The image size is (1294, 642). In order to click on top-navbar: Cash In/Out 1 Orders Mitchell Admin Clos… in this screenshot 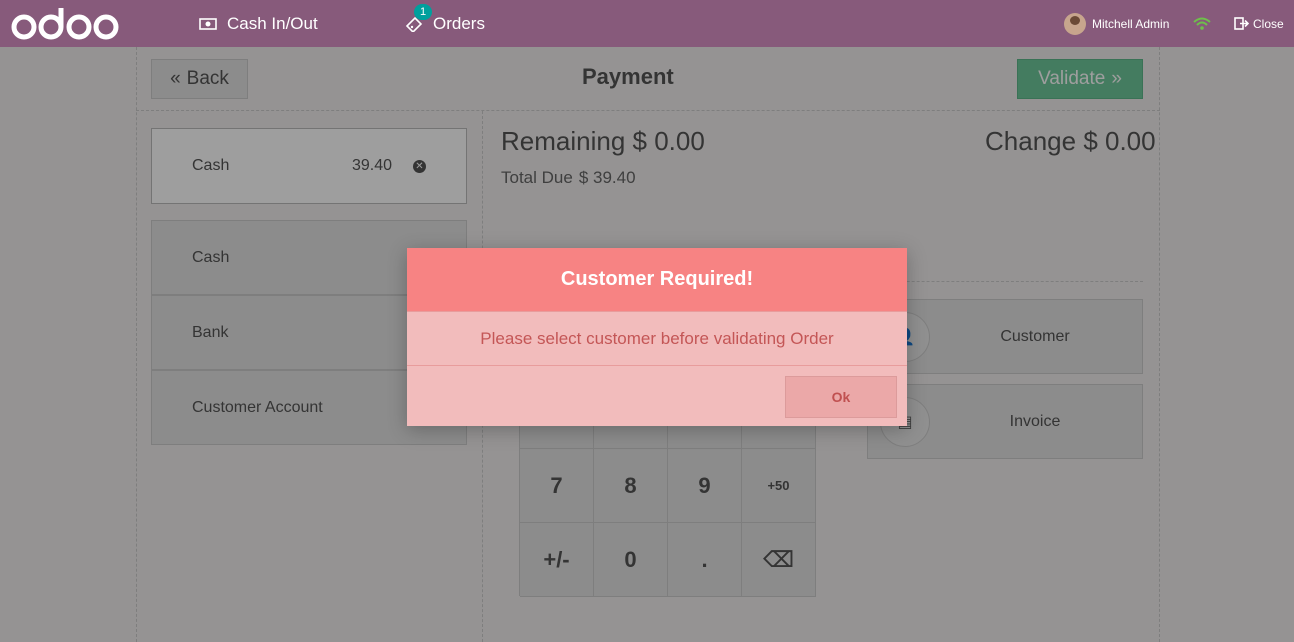, I will do `click(647, 23)`.